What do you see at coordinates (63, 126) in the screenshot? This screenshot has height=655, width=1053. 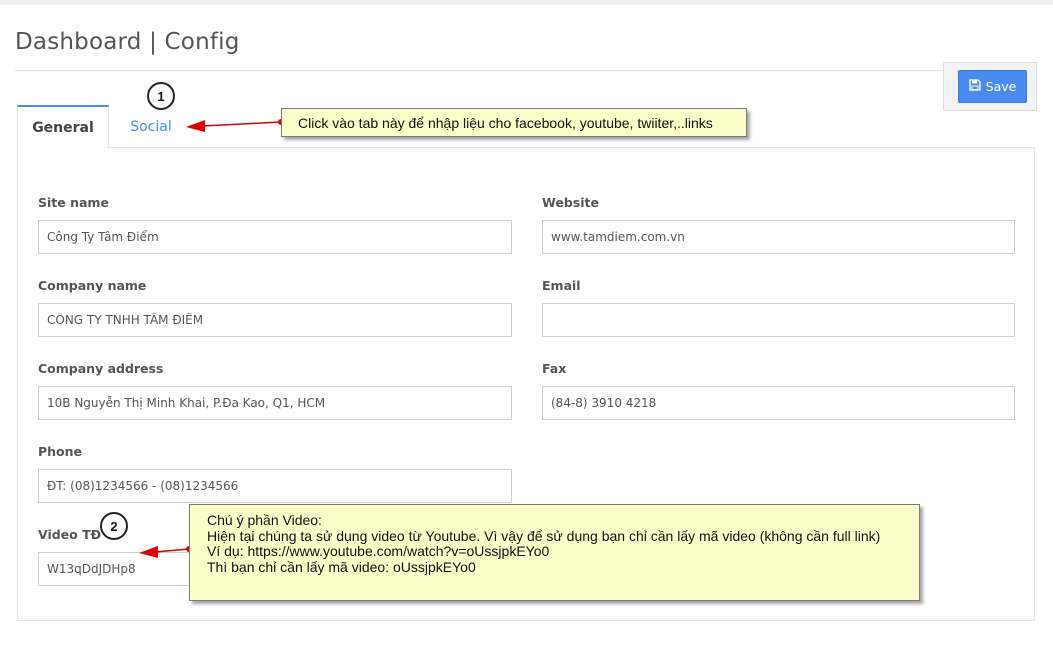 I see `tab-general: General` at bounding box center [63, 126].